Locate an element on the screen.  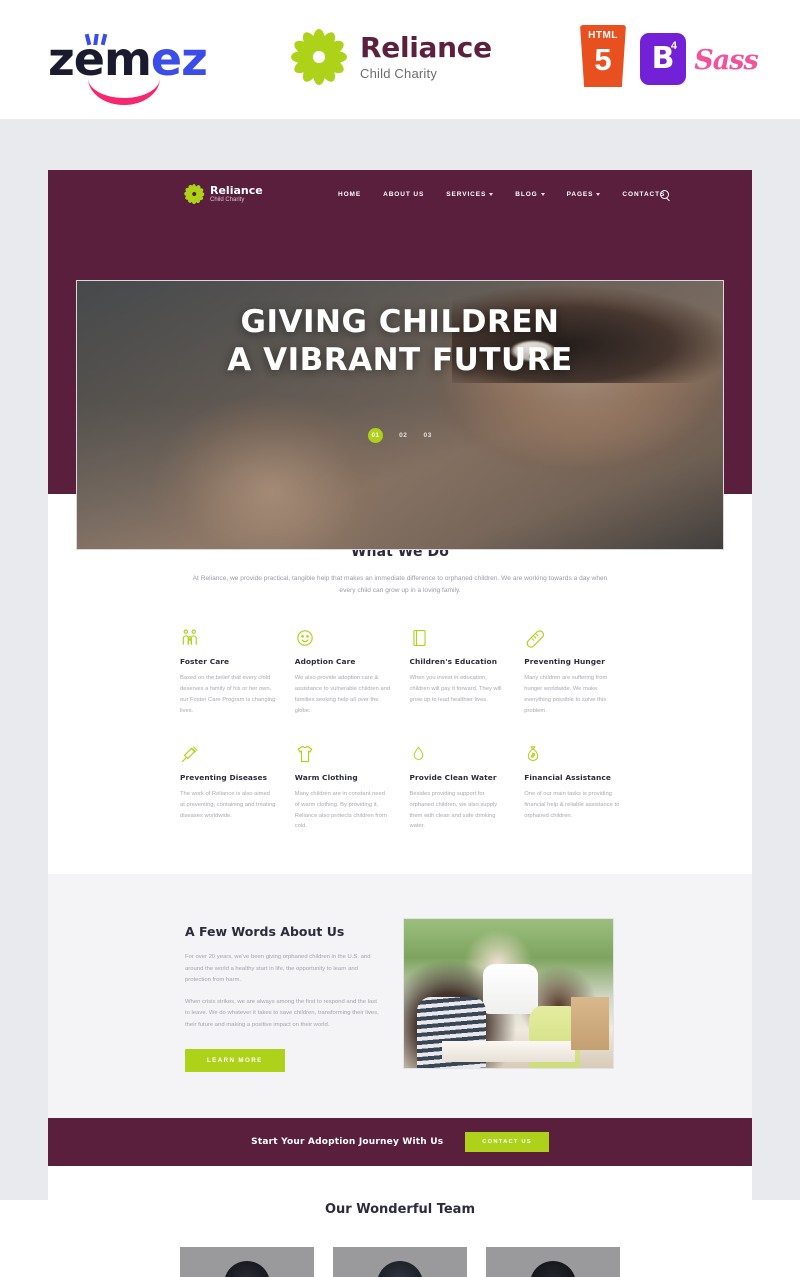
sass-icon: Sass is located at coordinates (726, 60).